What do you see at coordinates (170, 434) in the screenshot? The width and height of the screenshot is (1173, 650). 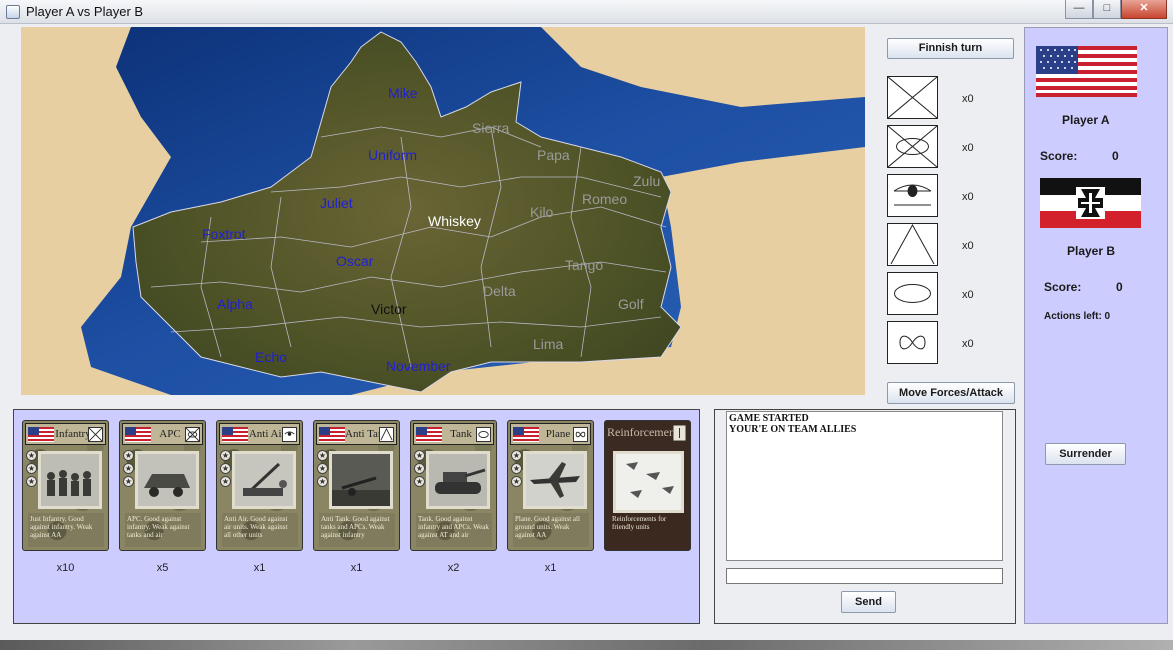 I see `card-name: APC` at bounding box center [170, 434].